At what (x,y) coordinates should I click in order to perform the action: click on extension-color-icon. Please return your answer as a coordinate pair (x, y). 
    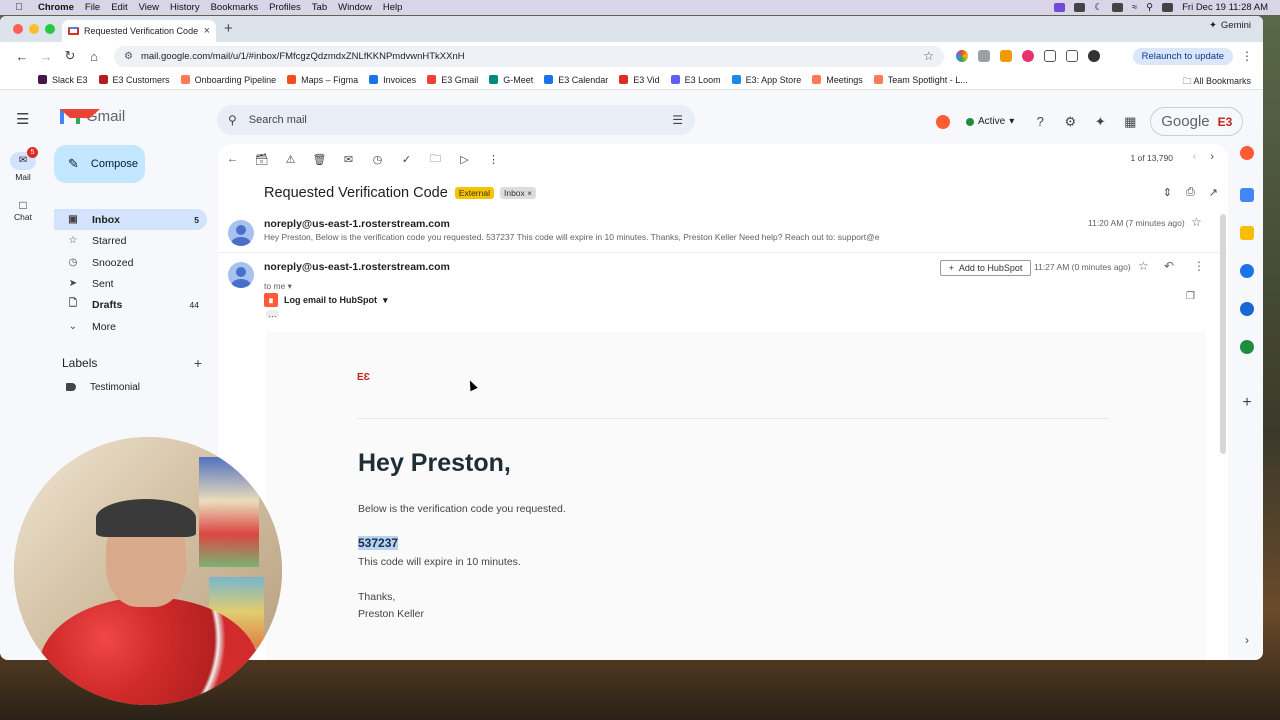
    Looking at the image, I should click on (962, 56).